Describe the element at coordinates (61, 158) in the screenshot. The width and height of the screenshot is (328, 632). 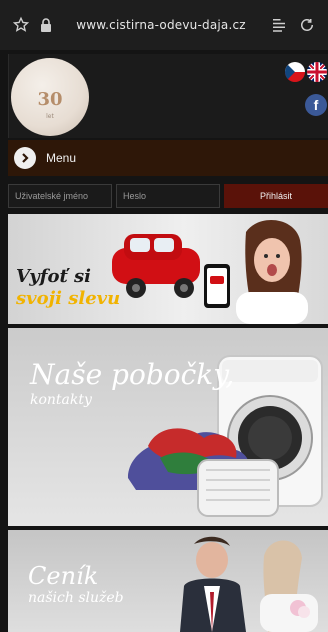
I see `menu-label: Menu` at that location.